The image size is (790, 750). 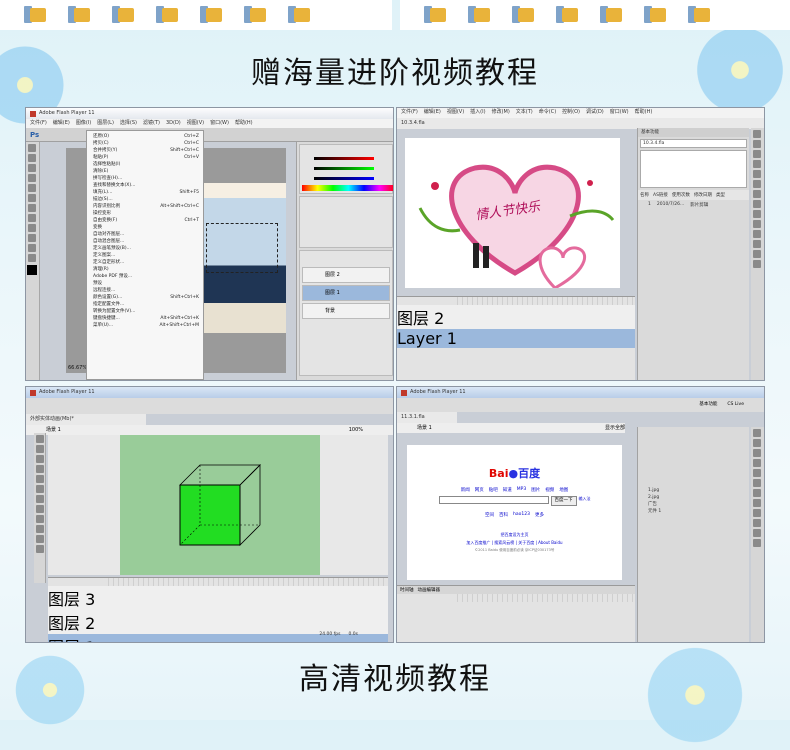 I want to click on workspace-select: 基本功能, so click(x=708, y=405).